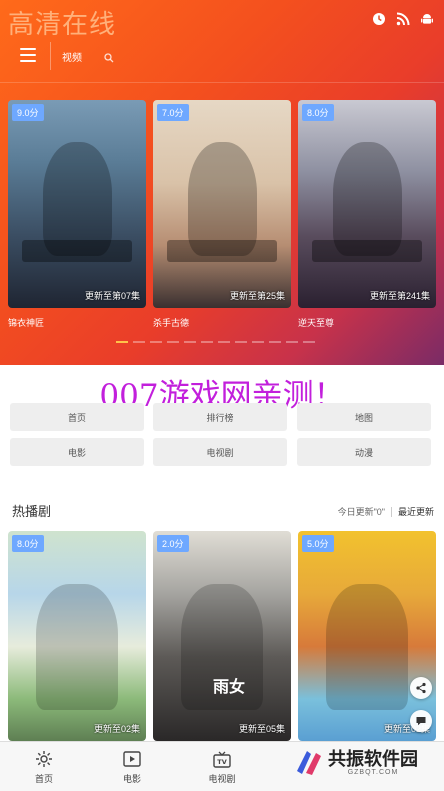 This screenshot has height=791, width=444. I want to click on tab-movie: 电影, so click(132, 767).